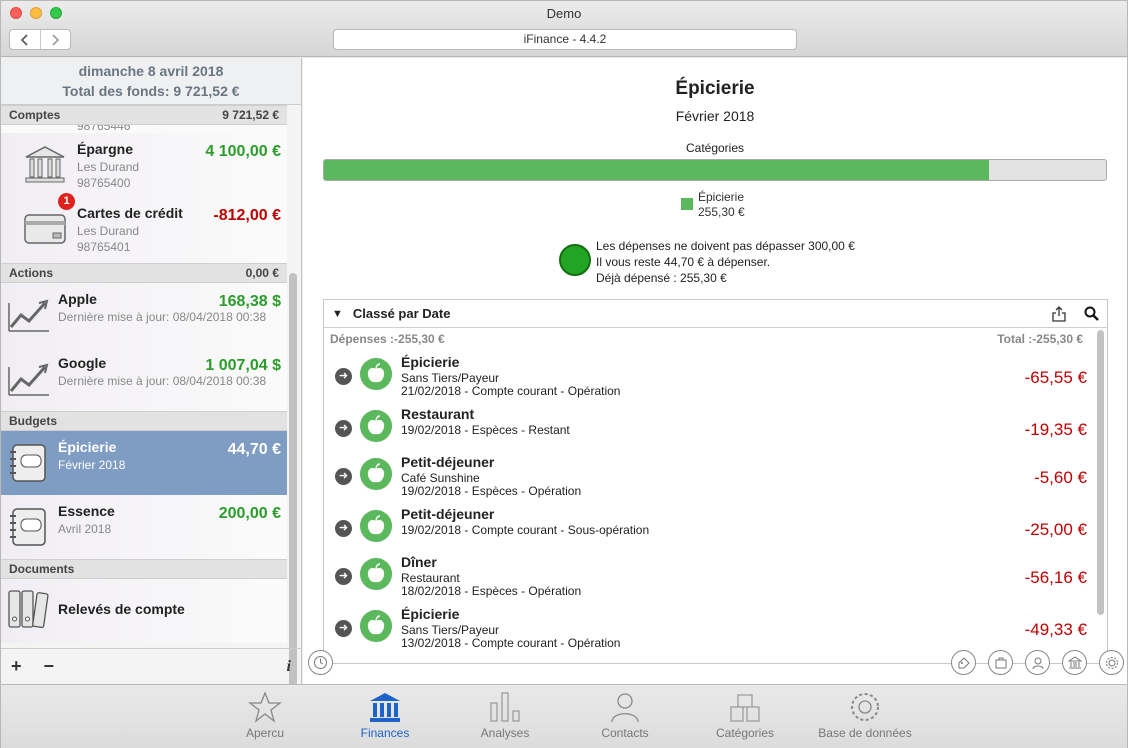 The width and height of the screenshot is (1128, 748). I want to click on sort-title: Classé par Date, so click(402, 313).